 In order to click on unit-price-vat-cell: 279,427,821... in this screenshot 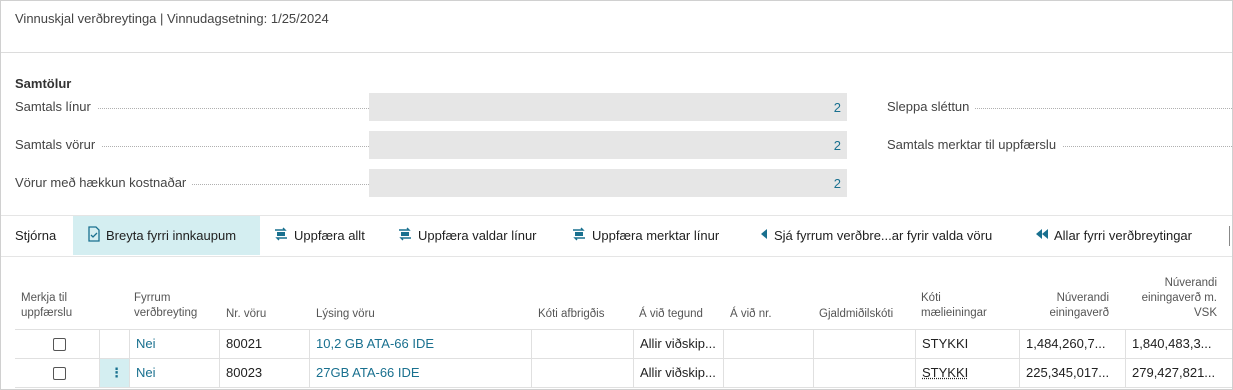, I will do `click(1178, 373)`.